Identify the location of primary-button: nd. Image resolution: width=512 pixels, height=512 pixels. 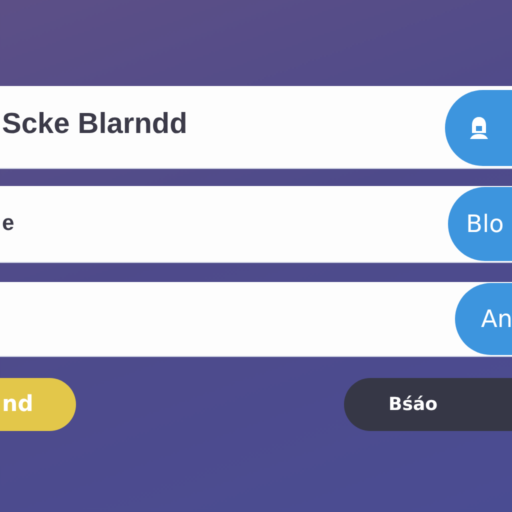
(38, 404).